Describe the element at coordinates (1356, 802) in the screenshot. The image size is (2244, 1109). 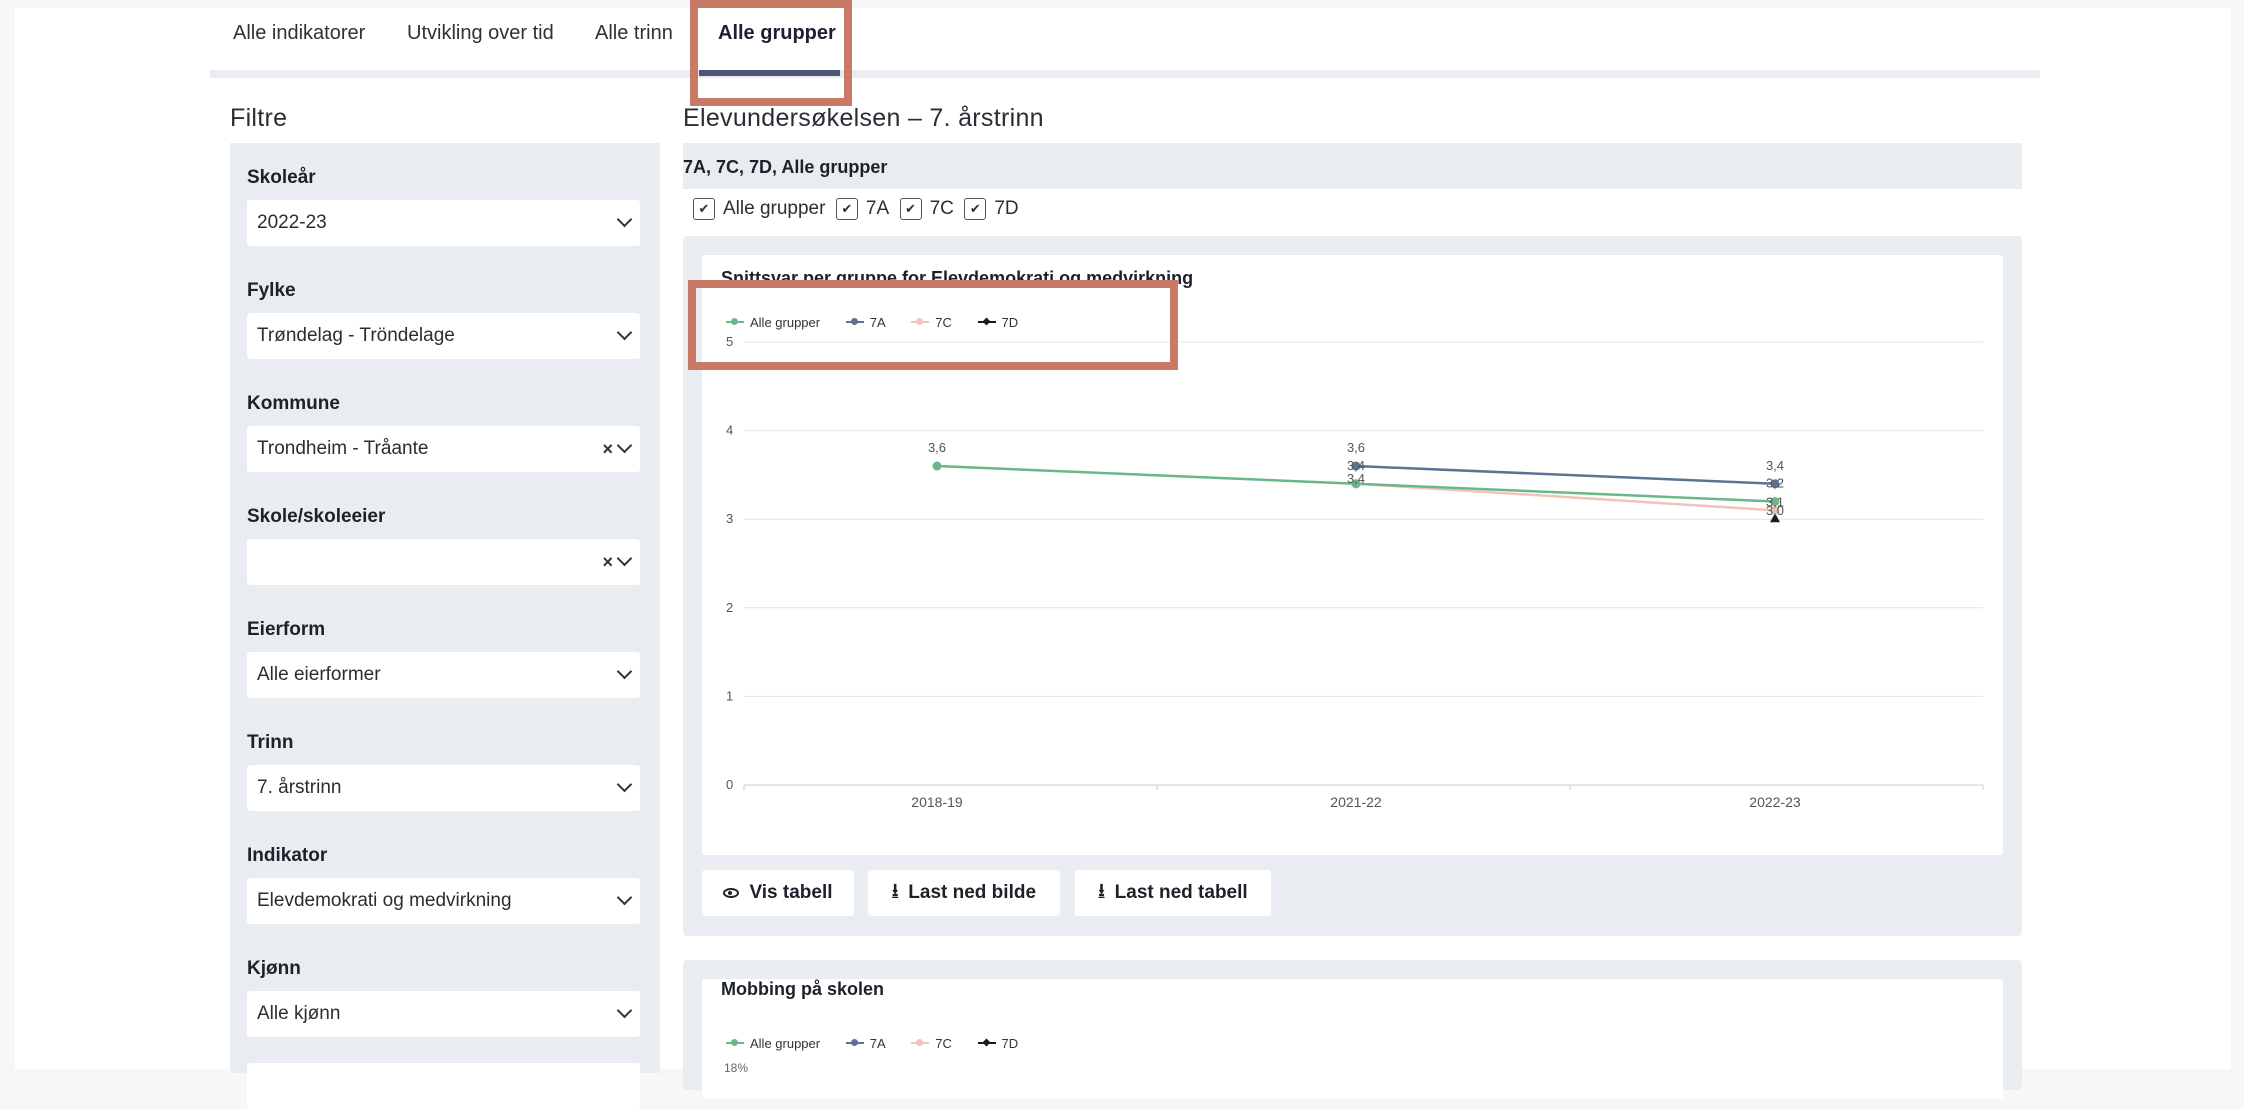
I see `x-tick-label: 2021-22` at that location.